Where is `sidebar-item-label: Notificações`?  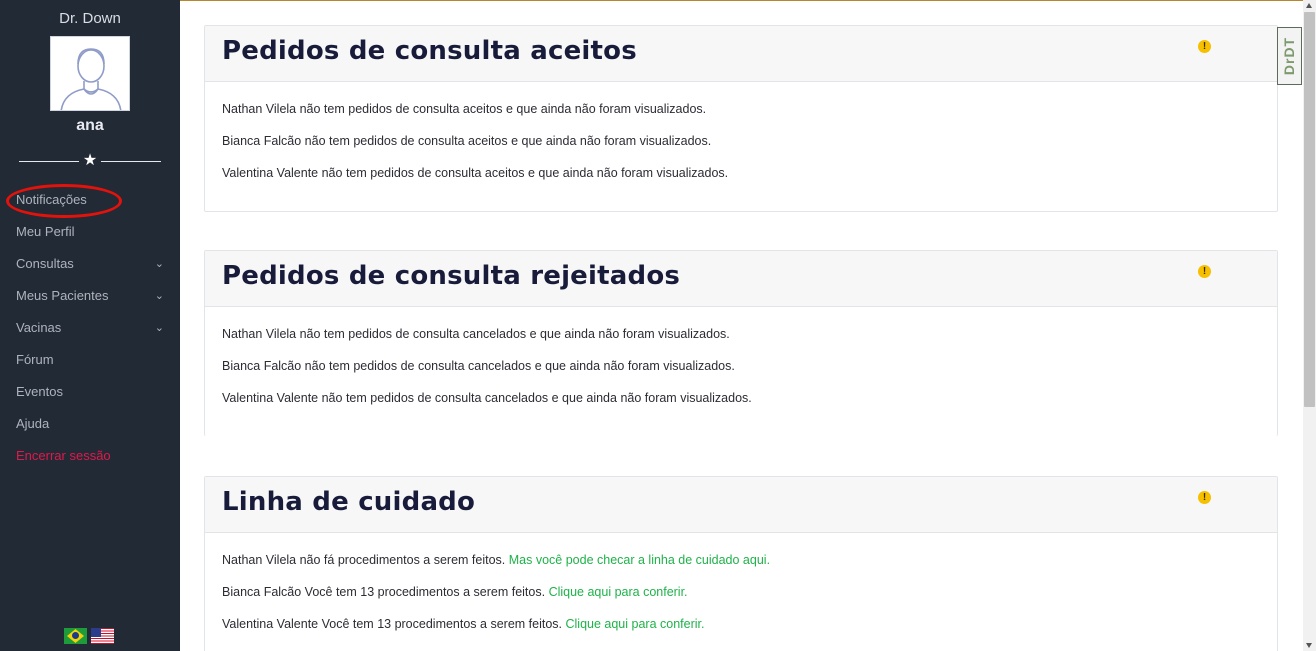
sidebar-item-label: Notificações is located at coordinates (51, 199).